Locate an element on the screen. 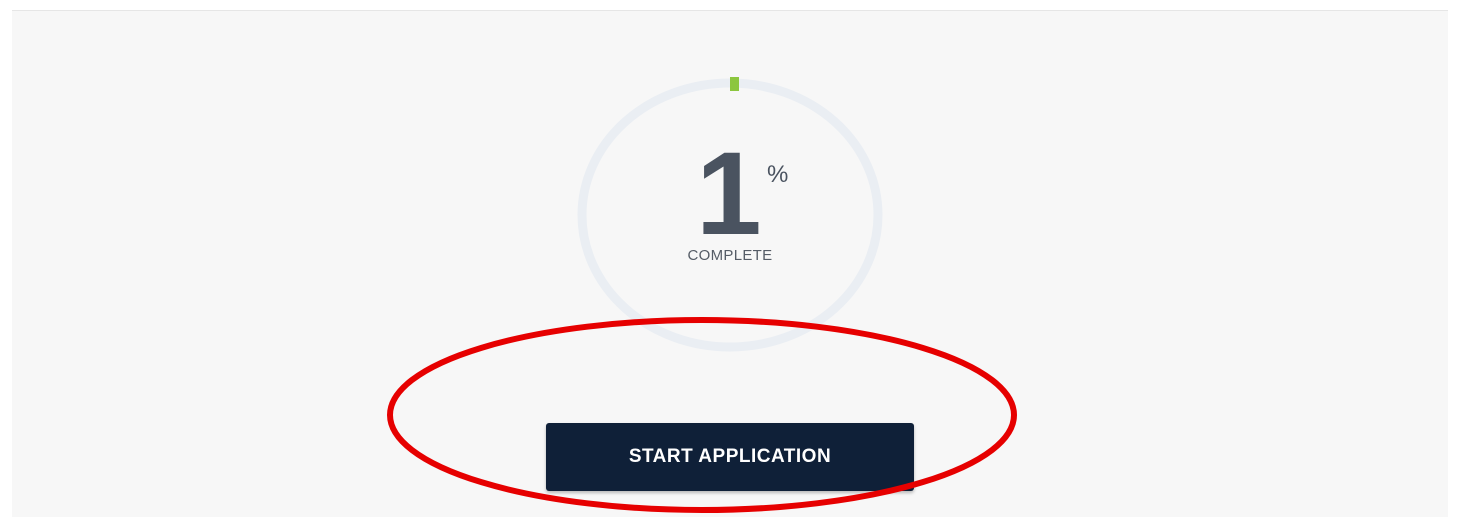  progress-complete-label: COMPLETE is located at coordinates (730, 255).